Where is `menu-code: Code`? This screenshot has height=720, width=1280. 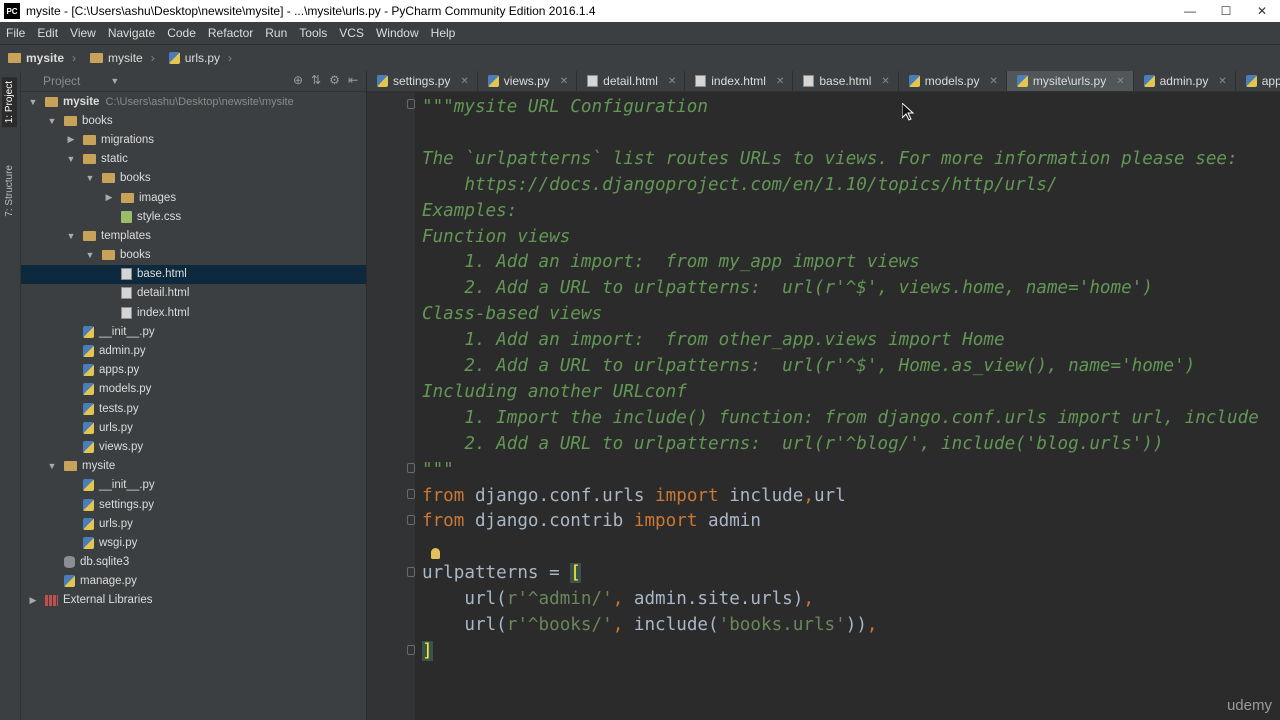
menu-code: Code is located at coordinates (181, 33).